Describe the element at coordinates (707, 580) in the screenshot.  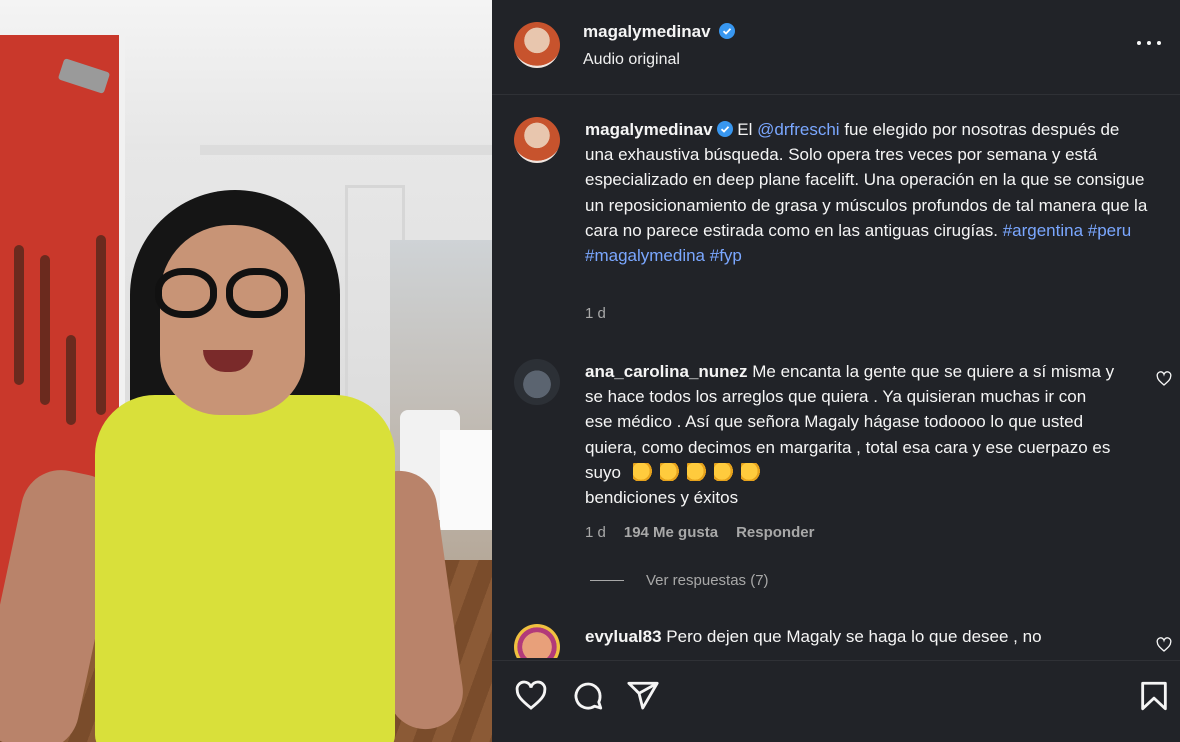
I see `view-replies-label: Ver respuestas (7)` at that location.